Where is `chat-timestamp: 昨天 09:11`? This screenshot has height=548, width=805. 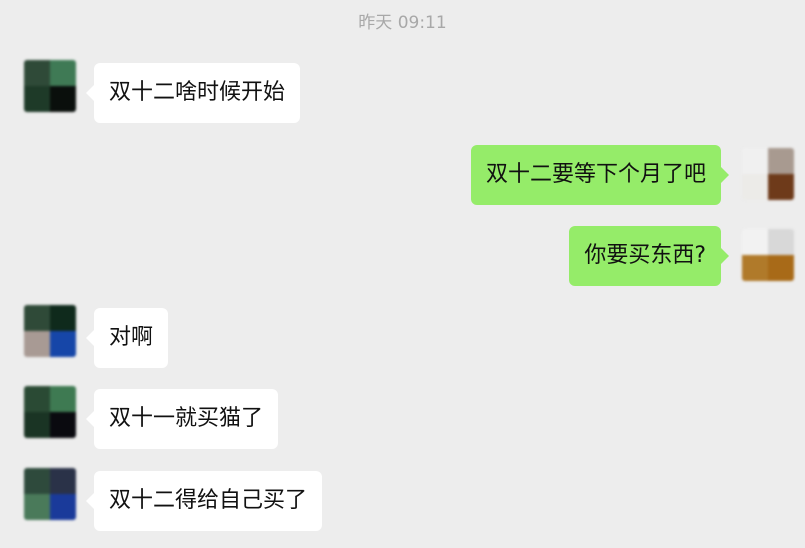
chat-timestamp: 昨天 09:11 is located at coordinates (402, 23).